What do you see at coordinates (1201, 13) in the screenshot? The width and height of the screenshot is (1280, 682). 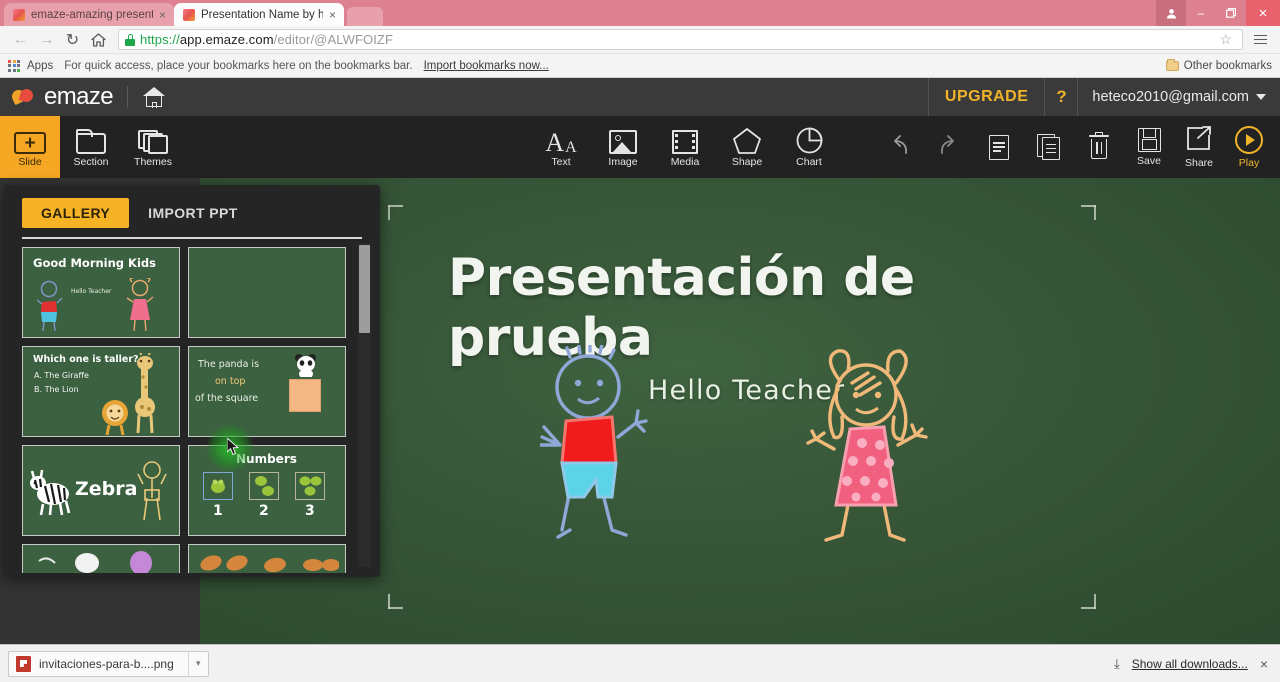 I see `minimize-icon: –` at bounding box center [1201, 13].